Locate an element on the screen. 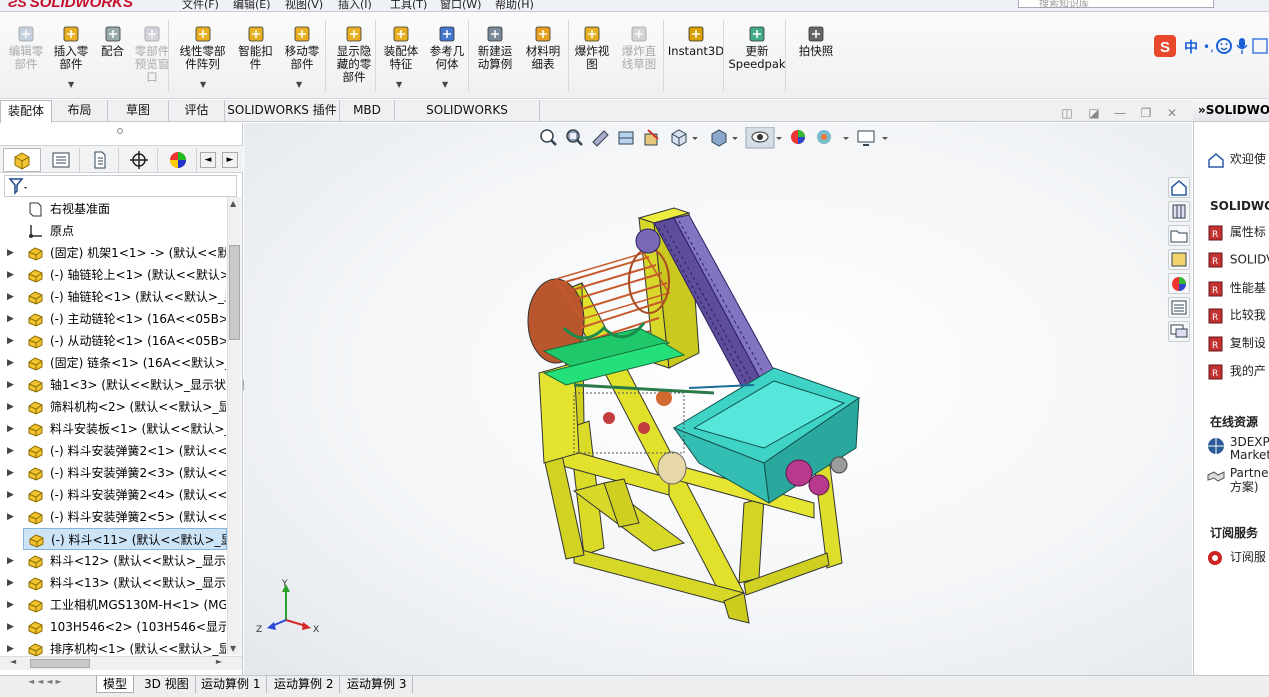 The image size is (1269, 697). smart-fasteners-button: 智能扣 件 is located at coordinates (255, 47).